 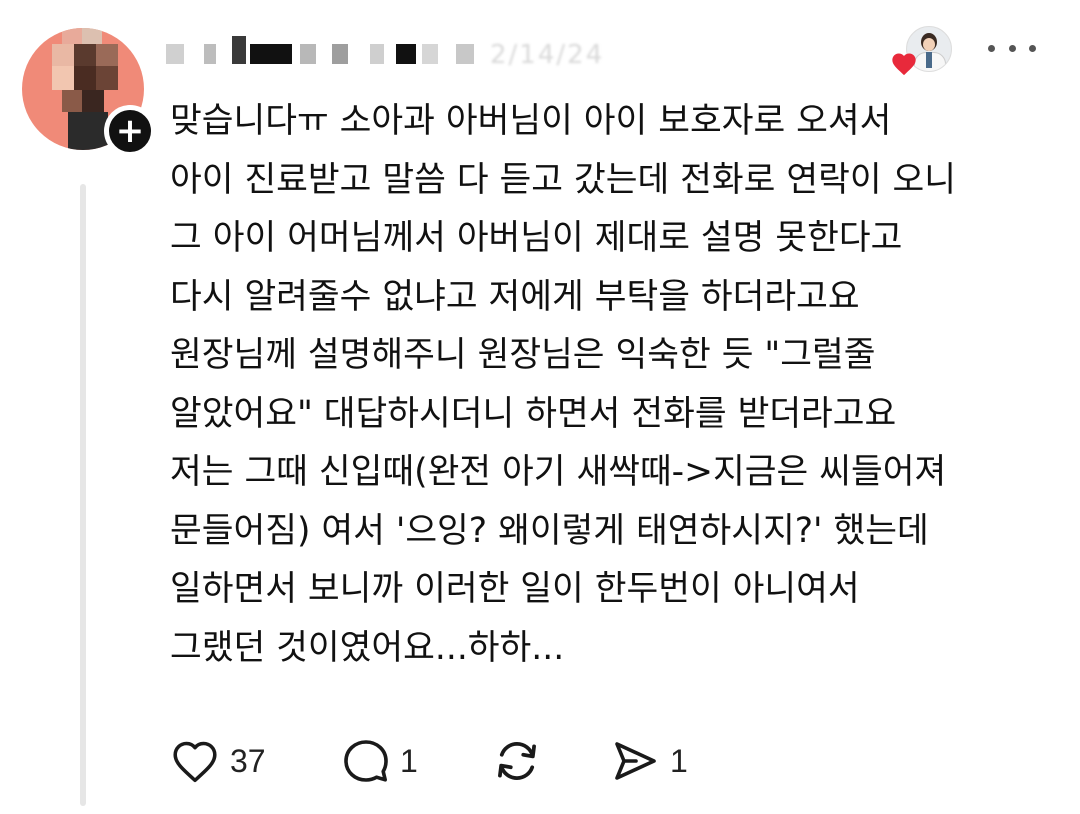 I want to click on body-line: 맞습니다ㅠ 소아과 아버님이 아이 보호자로 오셔서, so click(x=531, y=121).